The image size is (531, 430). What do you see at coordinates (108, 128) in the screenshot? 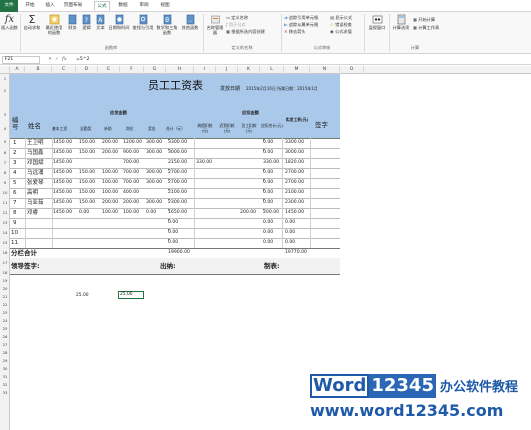
I see `sub-header: 补助` at bounding box center [108, 128].